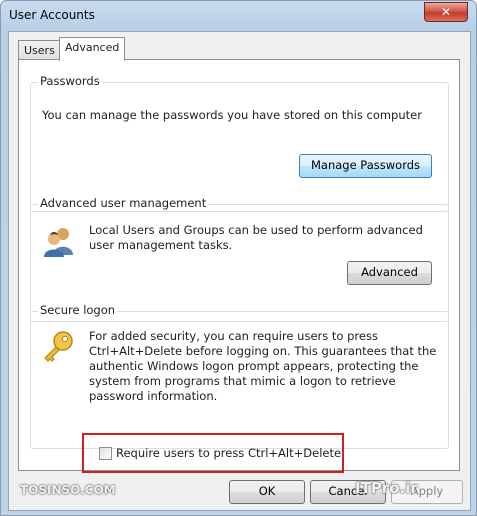 The width and height of the screenshot is (477, 516). I want to click on manage-passwords-label: Manage Passwords, so click(365, 165).